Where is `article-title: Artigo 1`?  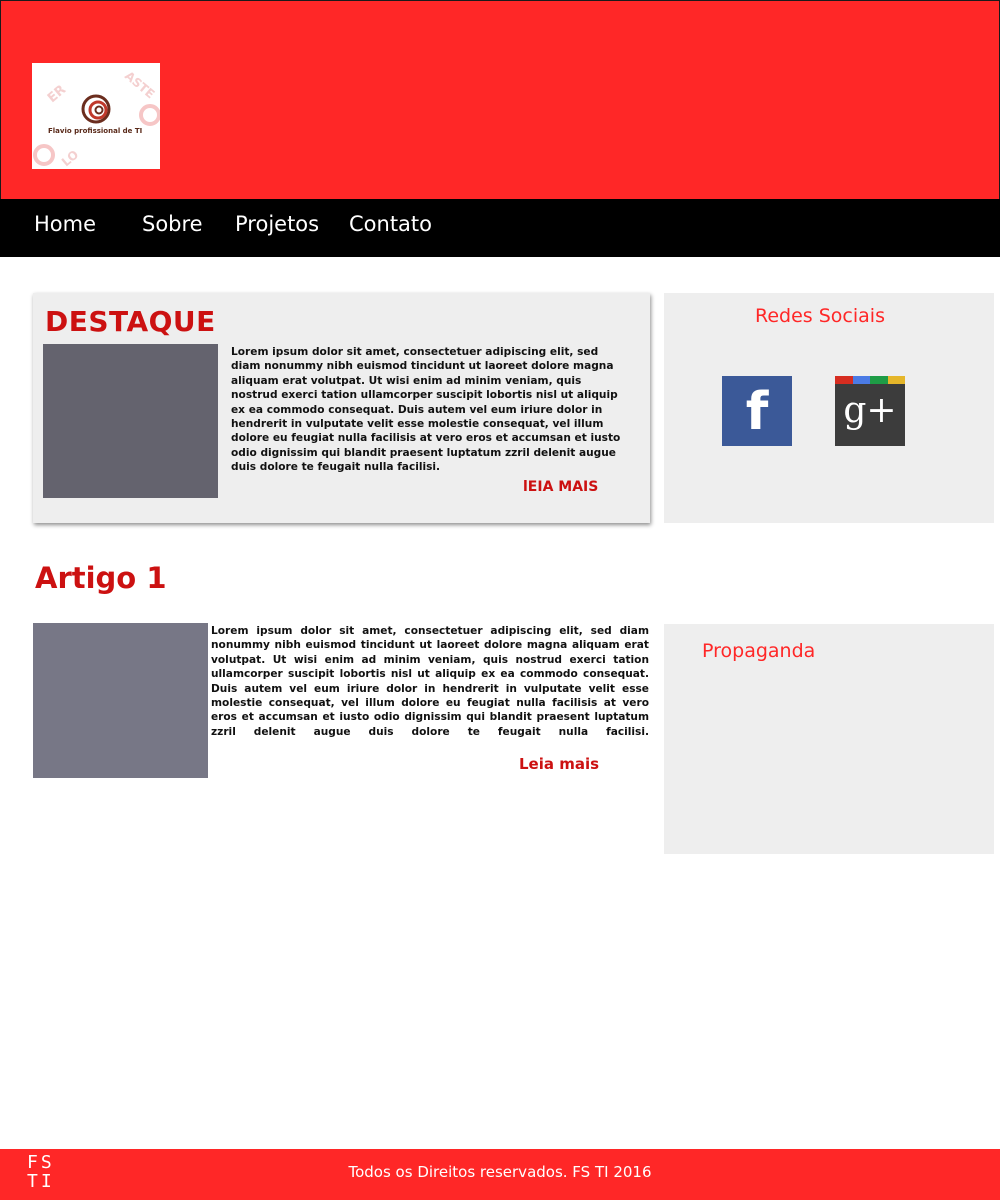
article-title: Artigo 1 is located at coordinates (101, 578).